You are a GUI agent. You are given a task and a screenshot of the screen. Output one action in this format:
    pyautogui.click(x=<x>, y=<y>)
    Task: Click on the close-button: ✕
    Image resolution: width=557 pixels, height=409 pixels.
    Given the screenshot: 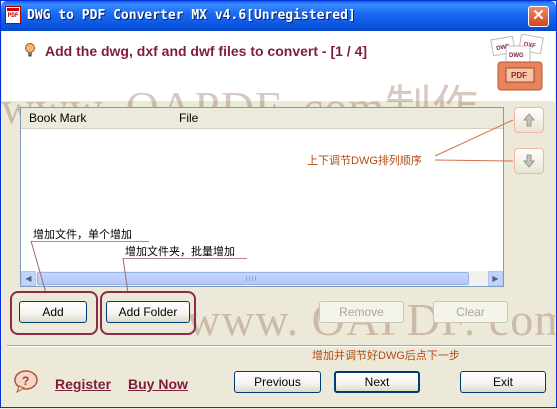 What is the action you would take?
    pyautogui.click(x=538, y=16)
    